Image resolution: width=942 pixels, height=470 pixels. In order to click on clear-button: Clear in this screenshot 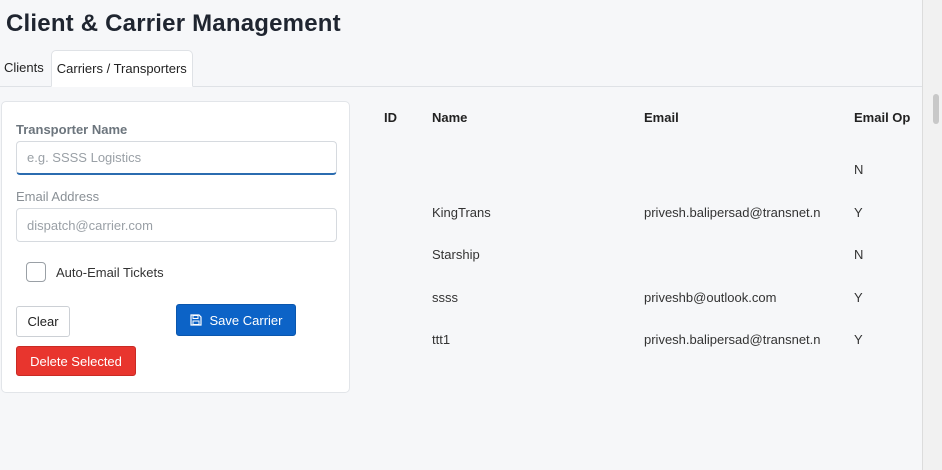, I will do `click(43, 321)`.